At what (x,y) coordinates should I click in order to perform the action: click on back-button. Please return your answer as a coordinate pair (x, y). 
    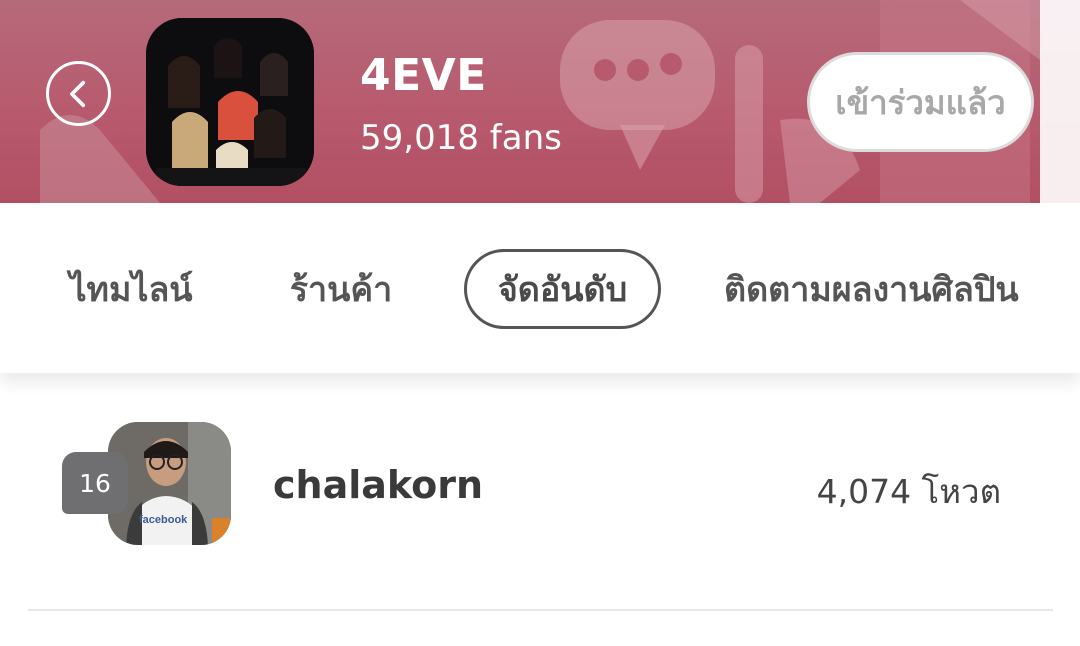
    Looking at the image, I should click on (78, 93).